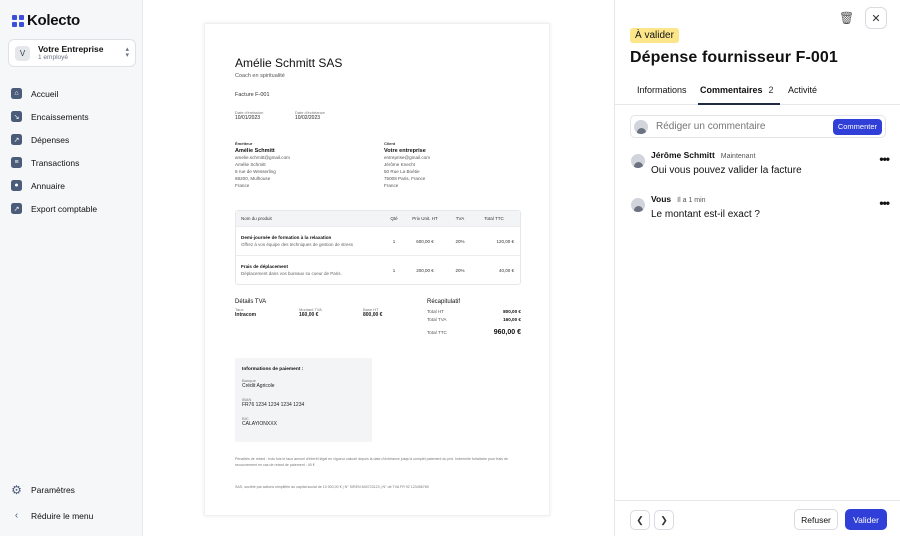 The image size is (900, 536). What do you see at coordinates (251, 302) in the screenshot?
I see `vat-details-title: Détails TVA` at bounding box center [251, 302].